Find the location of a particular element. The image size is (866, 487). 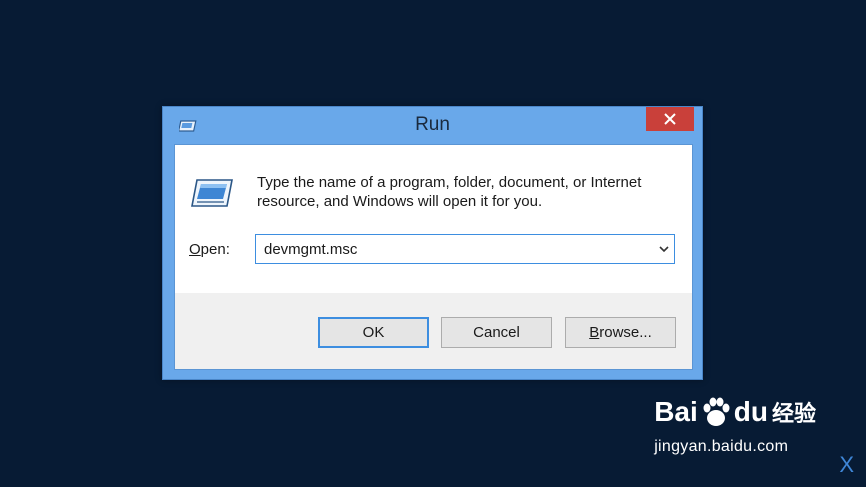

run-icon is located at coordinates (212, 193).